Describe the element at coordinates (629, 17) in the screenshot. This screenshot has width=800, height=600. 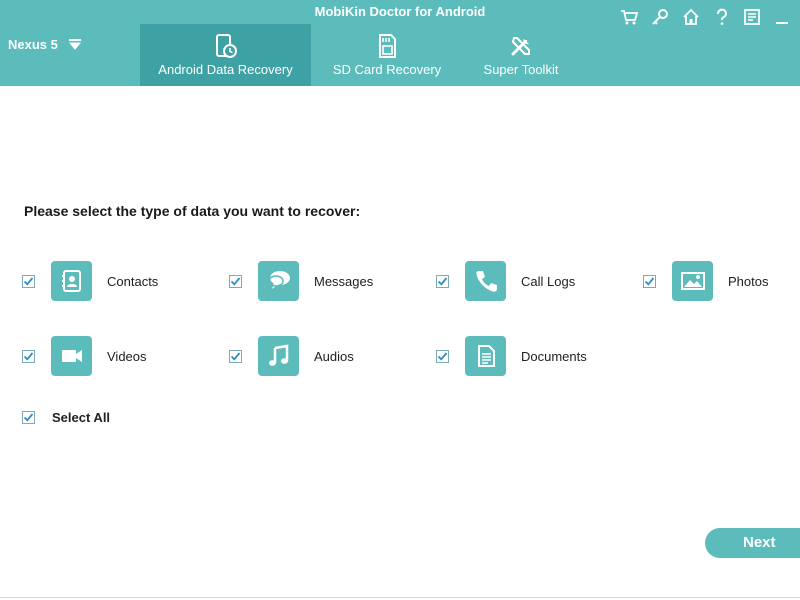
I see `cart-icon` at that location.